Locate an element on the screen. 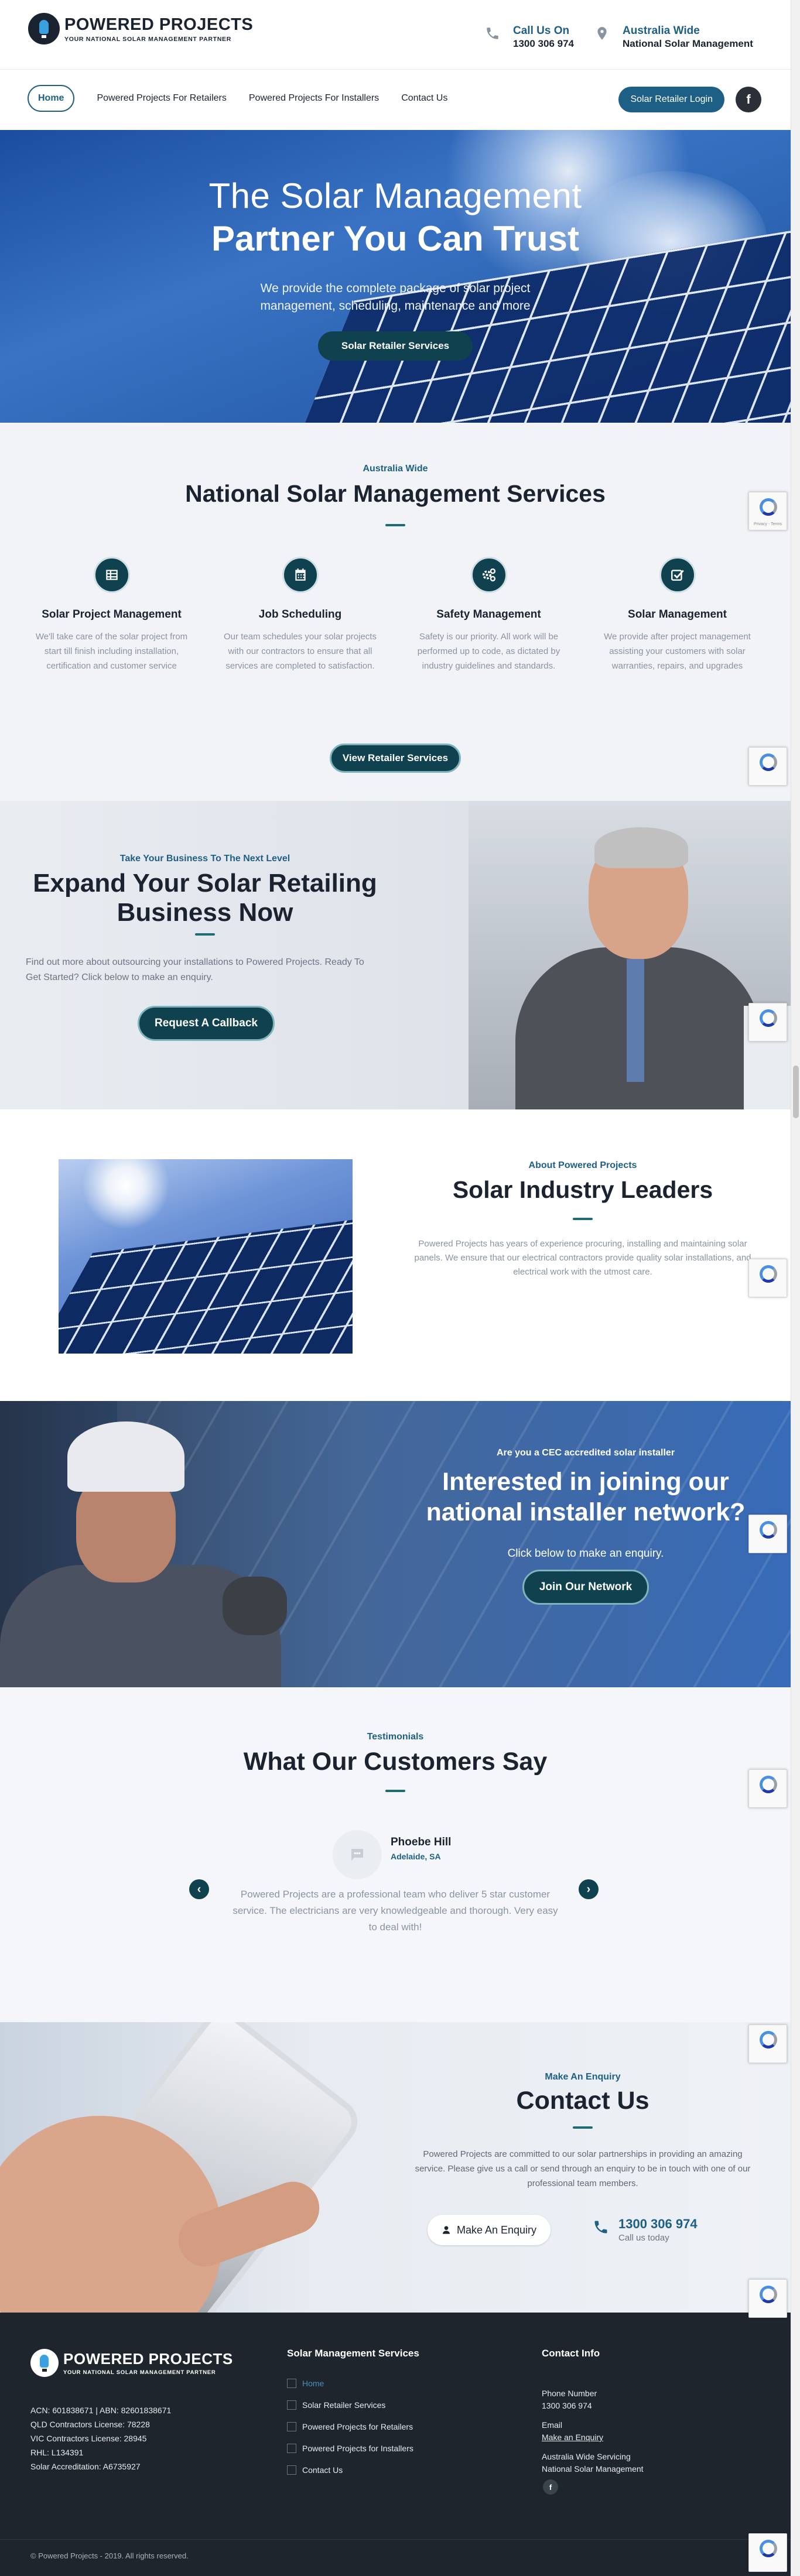  footer-link-retailer-services: Solar Retailer Services is located at coordinates (350, 2405).